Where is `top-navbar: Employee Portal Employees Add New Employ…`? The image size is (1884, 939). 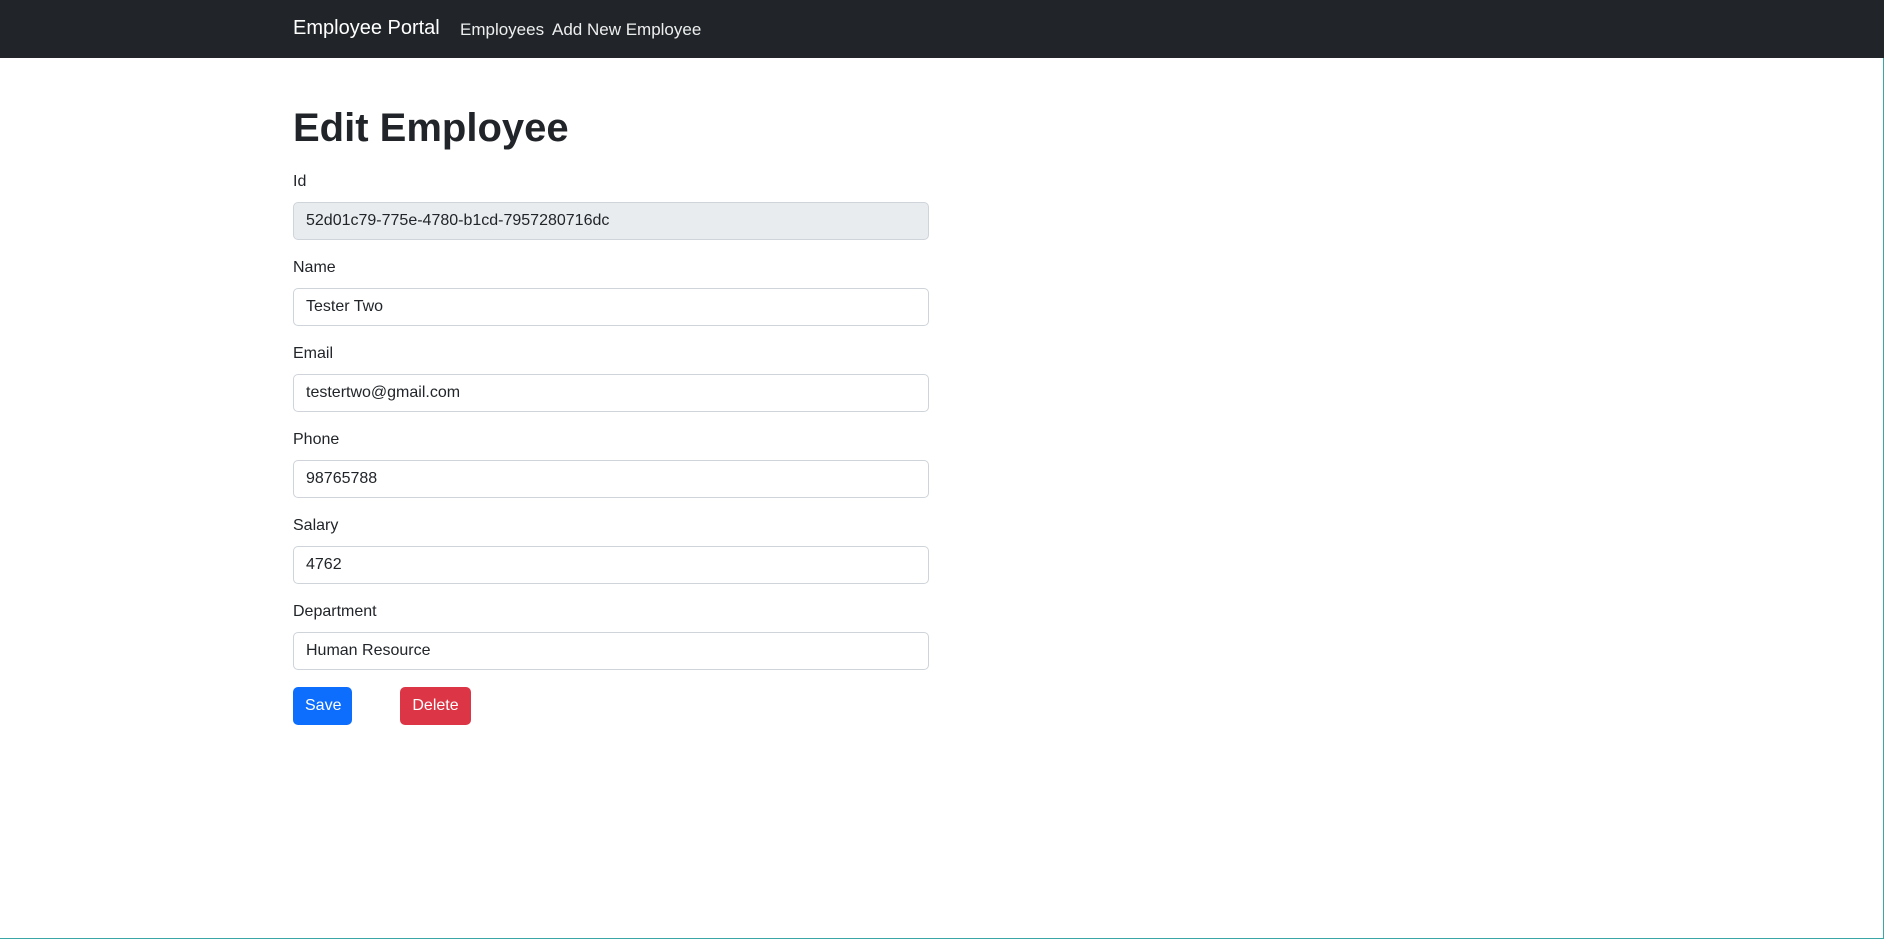 top-navbar: Employee Portal Employees Add New Employ… is located at coordinates (942, 29).